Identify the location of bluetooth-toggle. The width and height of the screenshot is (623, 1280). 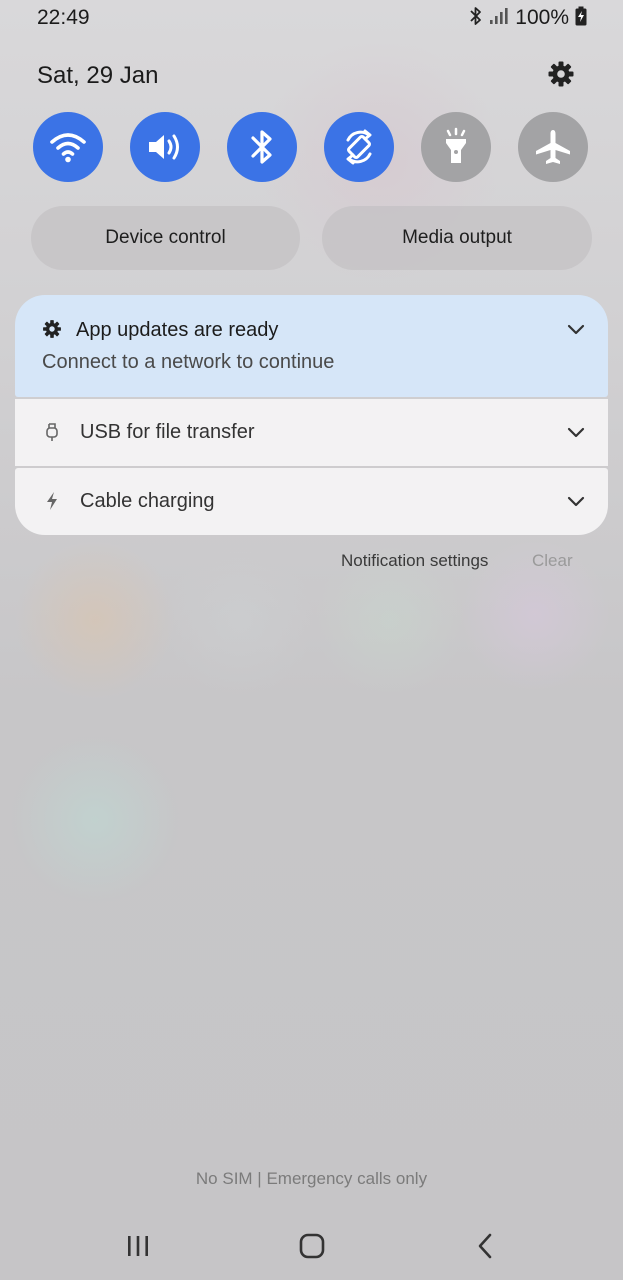
(262, 147).